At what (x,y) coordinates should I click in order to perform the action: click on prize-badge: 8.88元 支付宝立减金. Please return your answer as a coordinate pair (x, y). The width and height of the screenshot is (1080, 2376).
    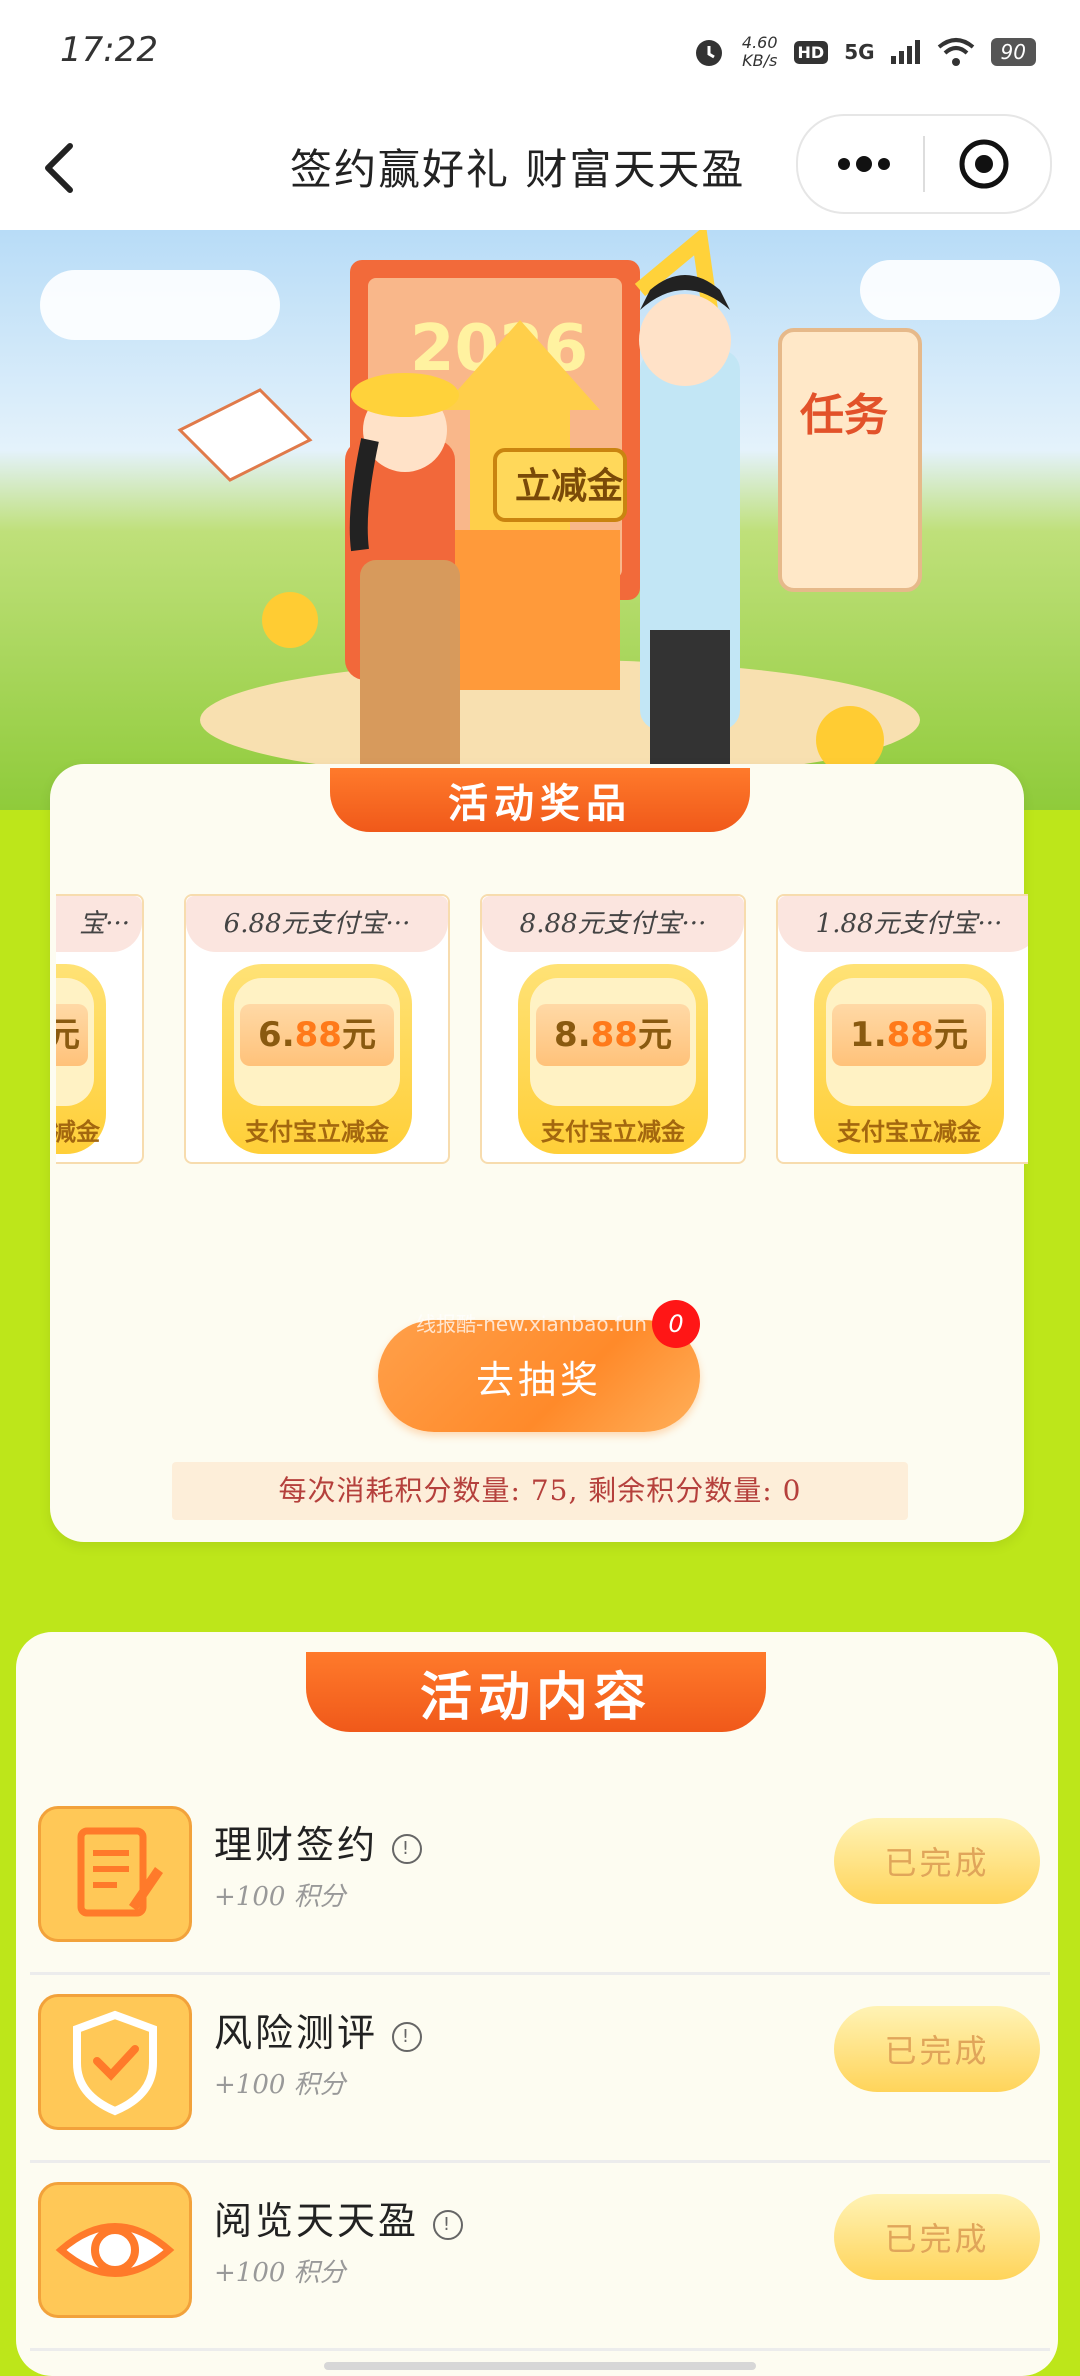
    Looking at the image, I should click on (613, 1059).